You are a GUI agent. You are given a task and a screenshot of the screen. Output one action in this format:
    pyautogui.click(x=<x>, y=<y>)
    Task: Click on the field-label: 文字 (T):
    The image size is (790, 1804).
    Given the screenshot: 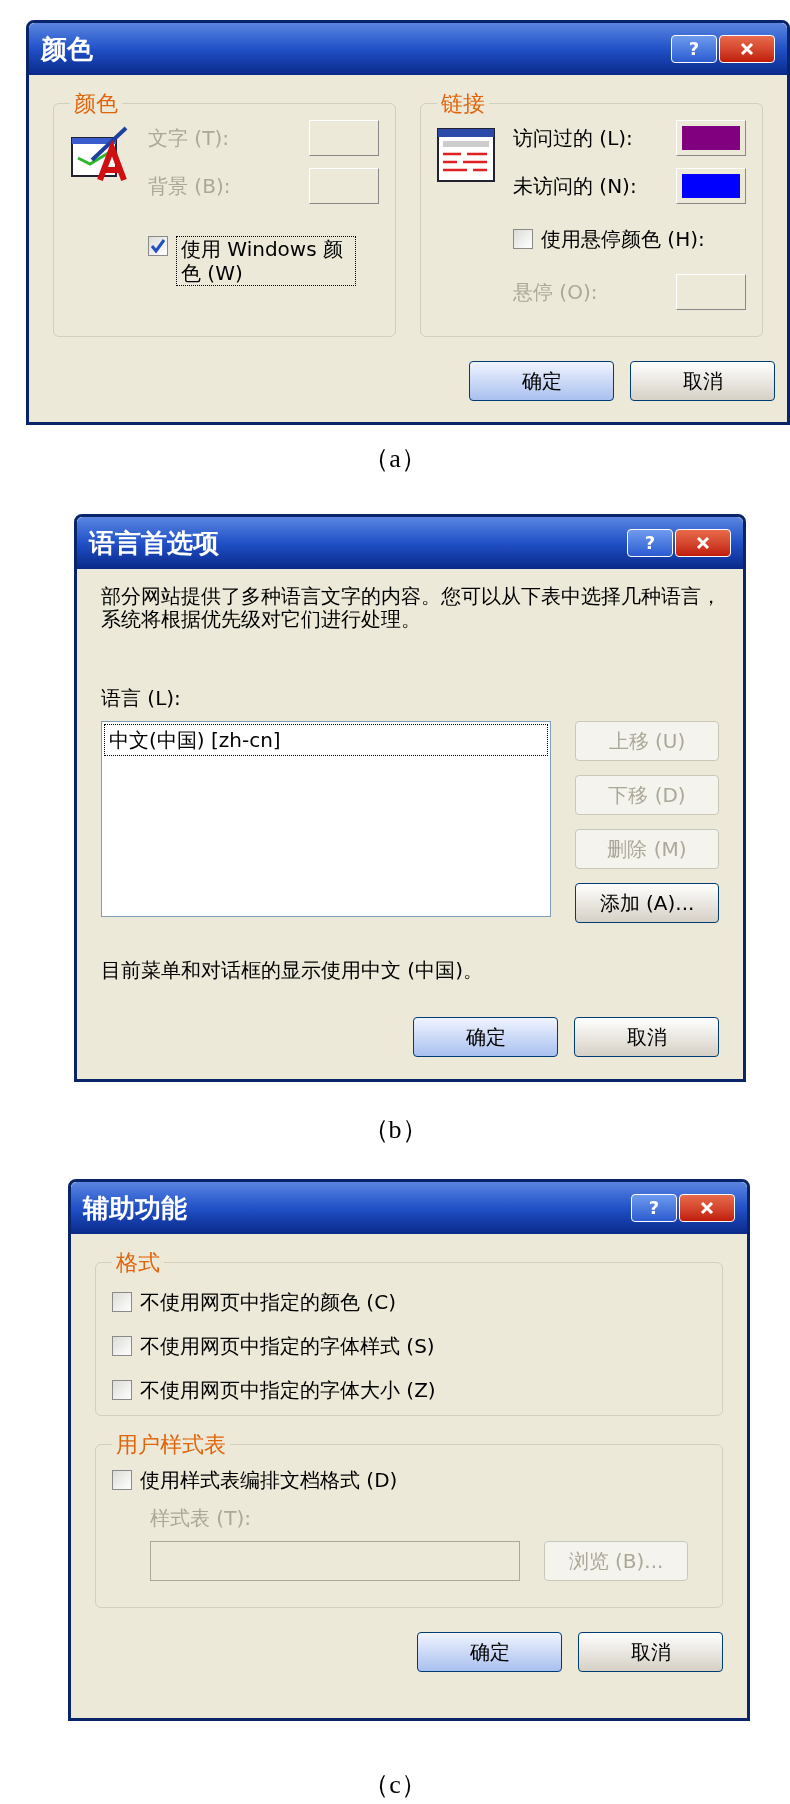 What is the action you would take?
    pyautogui.click(x=188, y=138)
    